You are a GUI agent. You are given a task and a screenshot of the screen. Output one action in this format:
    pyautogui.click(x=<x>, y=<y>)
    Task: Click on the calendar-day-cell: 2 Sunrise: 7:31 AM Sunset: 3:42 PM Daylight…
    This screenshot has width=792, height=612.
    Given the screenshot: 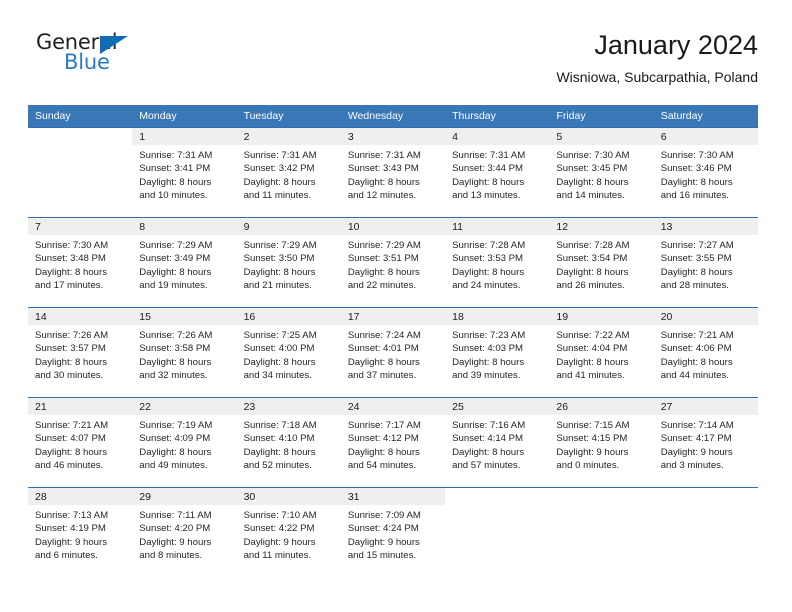 What is the action you would take?
    pyautogui.click(x=288, y=172)
    